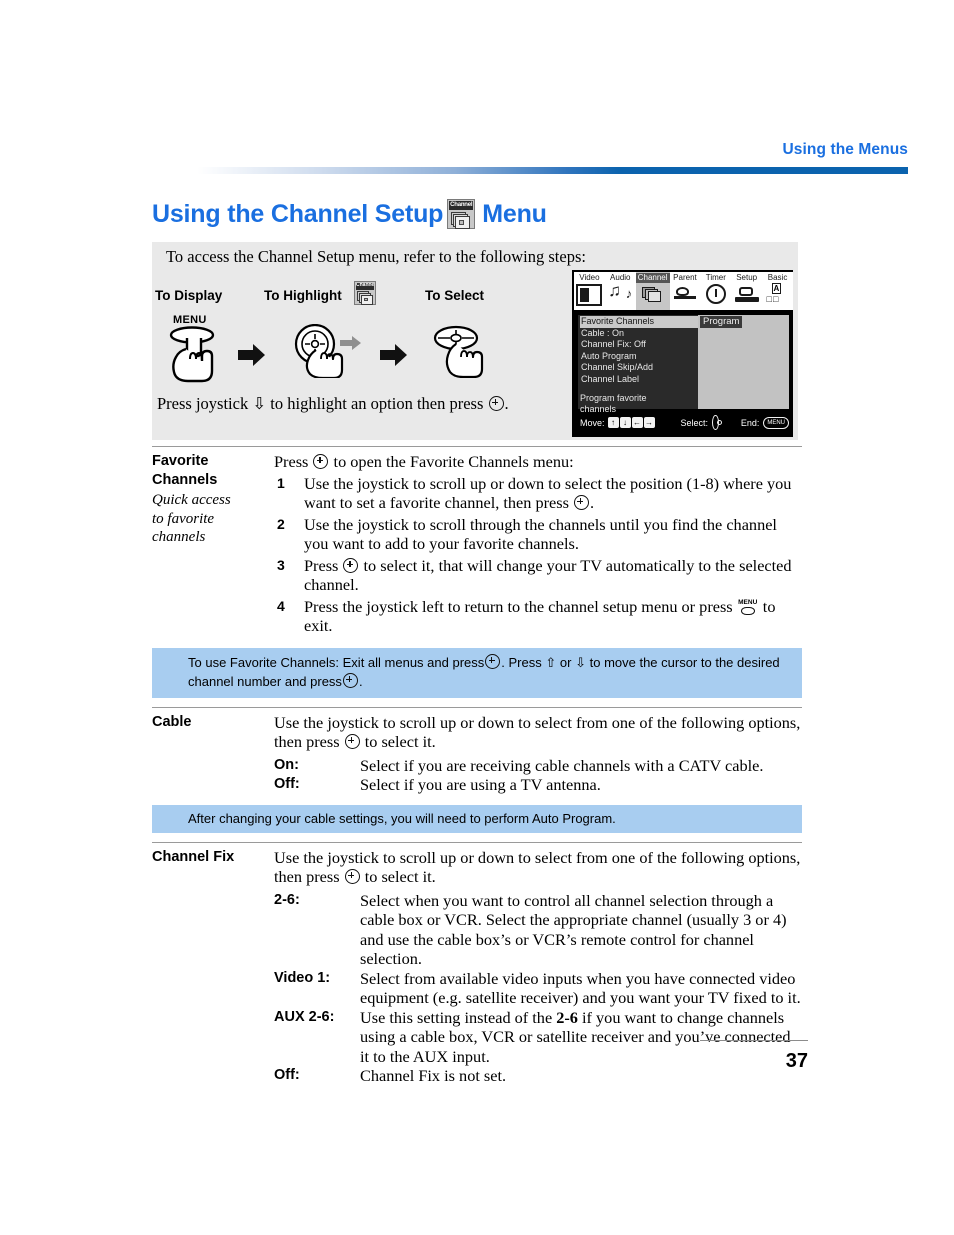  Describe the element at coordinates (625, 422) in the screenshot. I see `osd-key-down: ↓` at that location.